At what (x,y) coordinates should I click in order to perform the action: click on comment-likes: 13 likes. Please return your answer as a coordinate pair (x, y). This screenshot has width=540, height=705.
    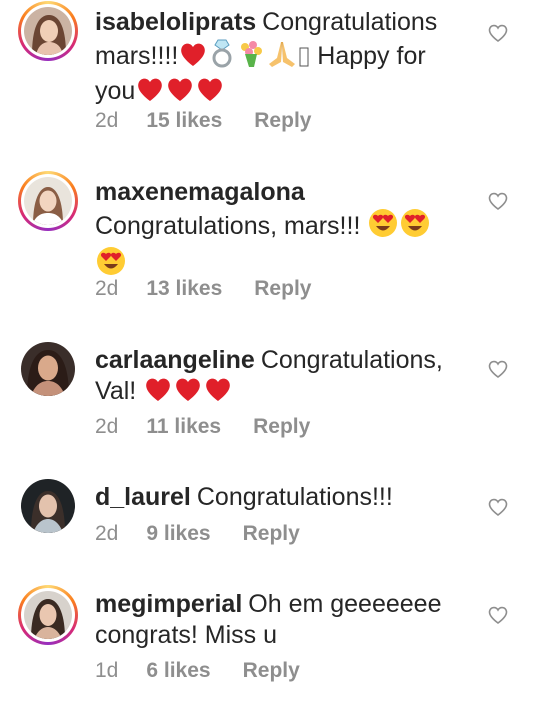
    Looking at the image, I should click on (184, 289).